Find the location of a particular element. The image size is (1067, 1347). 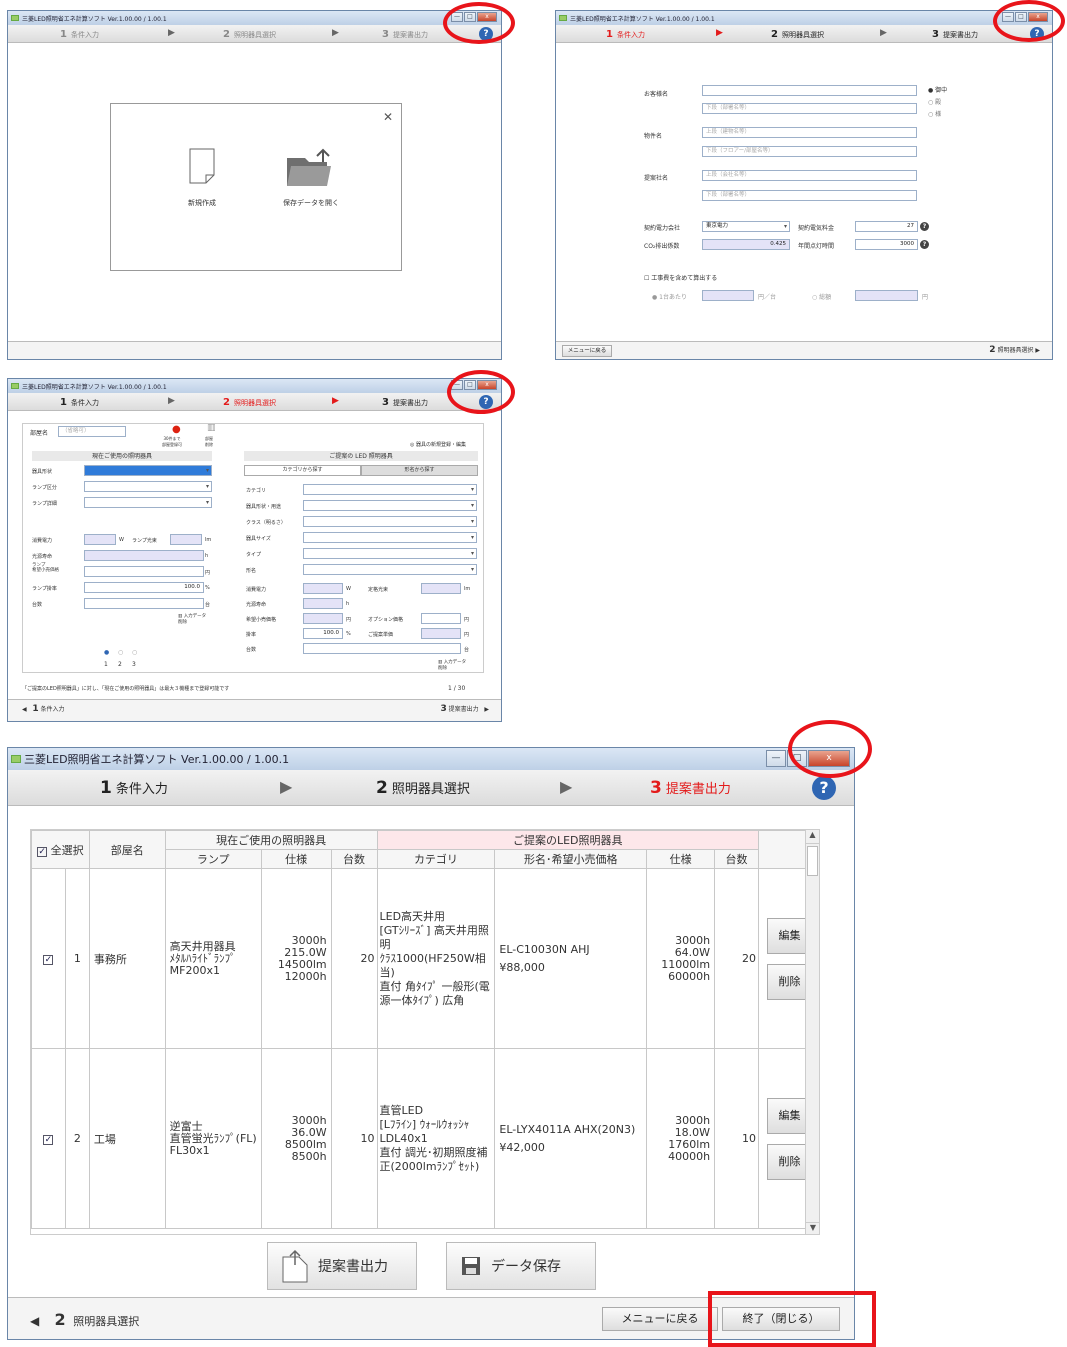

output-proposal-button: 提案書出力 is located at coordinates (342, 1266).